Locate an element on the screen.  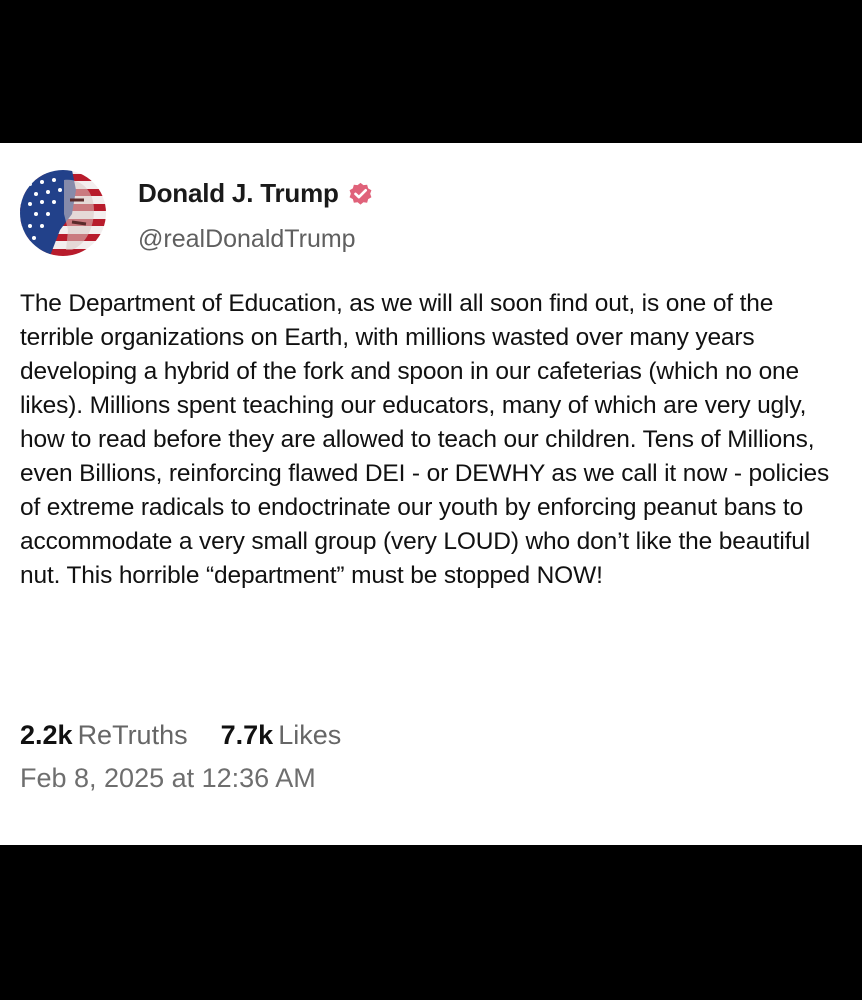
retruths-label: ReTruths is located at coordinates (132, 735).